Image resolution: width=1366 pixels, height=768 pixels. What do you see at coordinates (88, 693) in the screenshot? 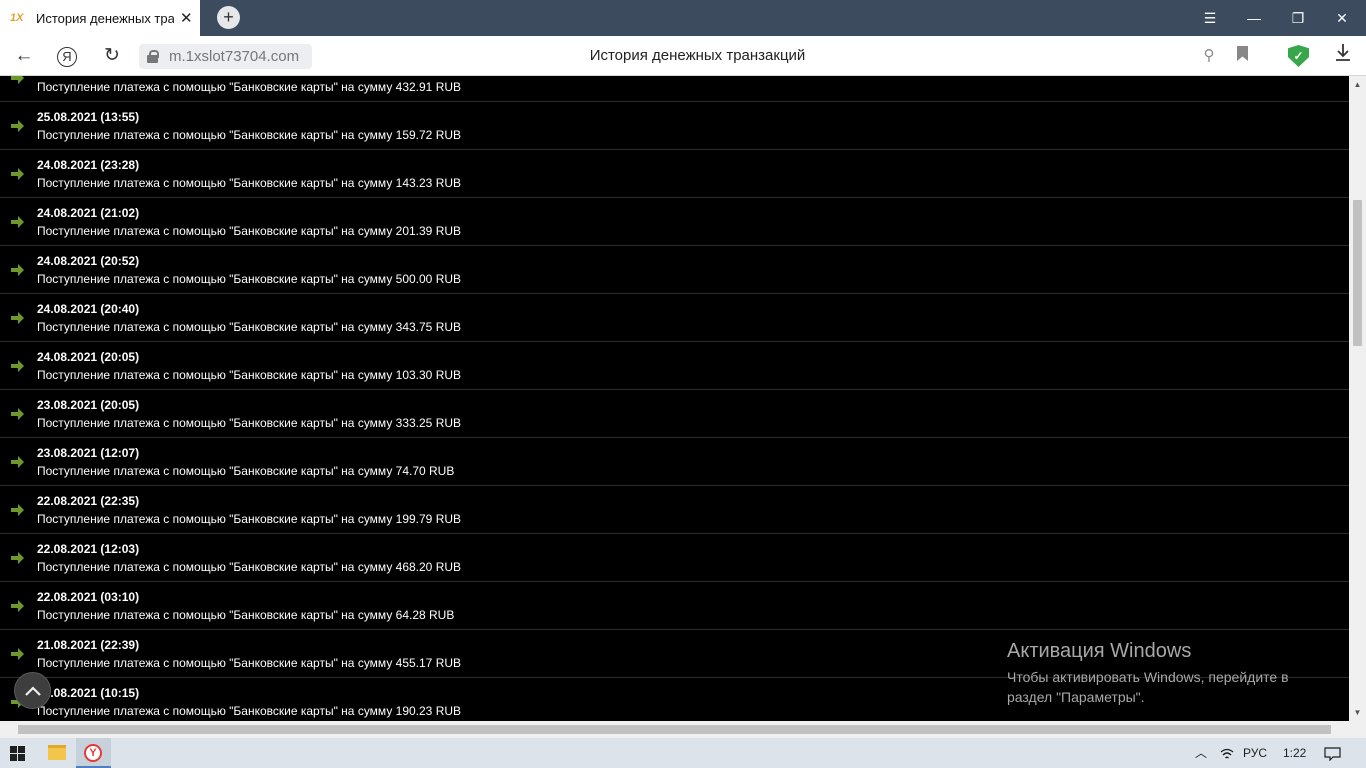
I see `transaction-date: 21.08.2021 (10:15)` at bounding box center [88, 693].